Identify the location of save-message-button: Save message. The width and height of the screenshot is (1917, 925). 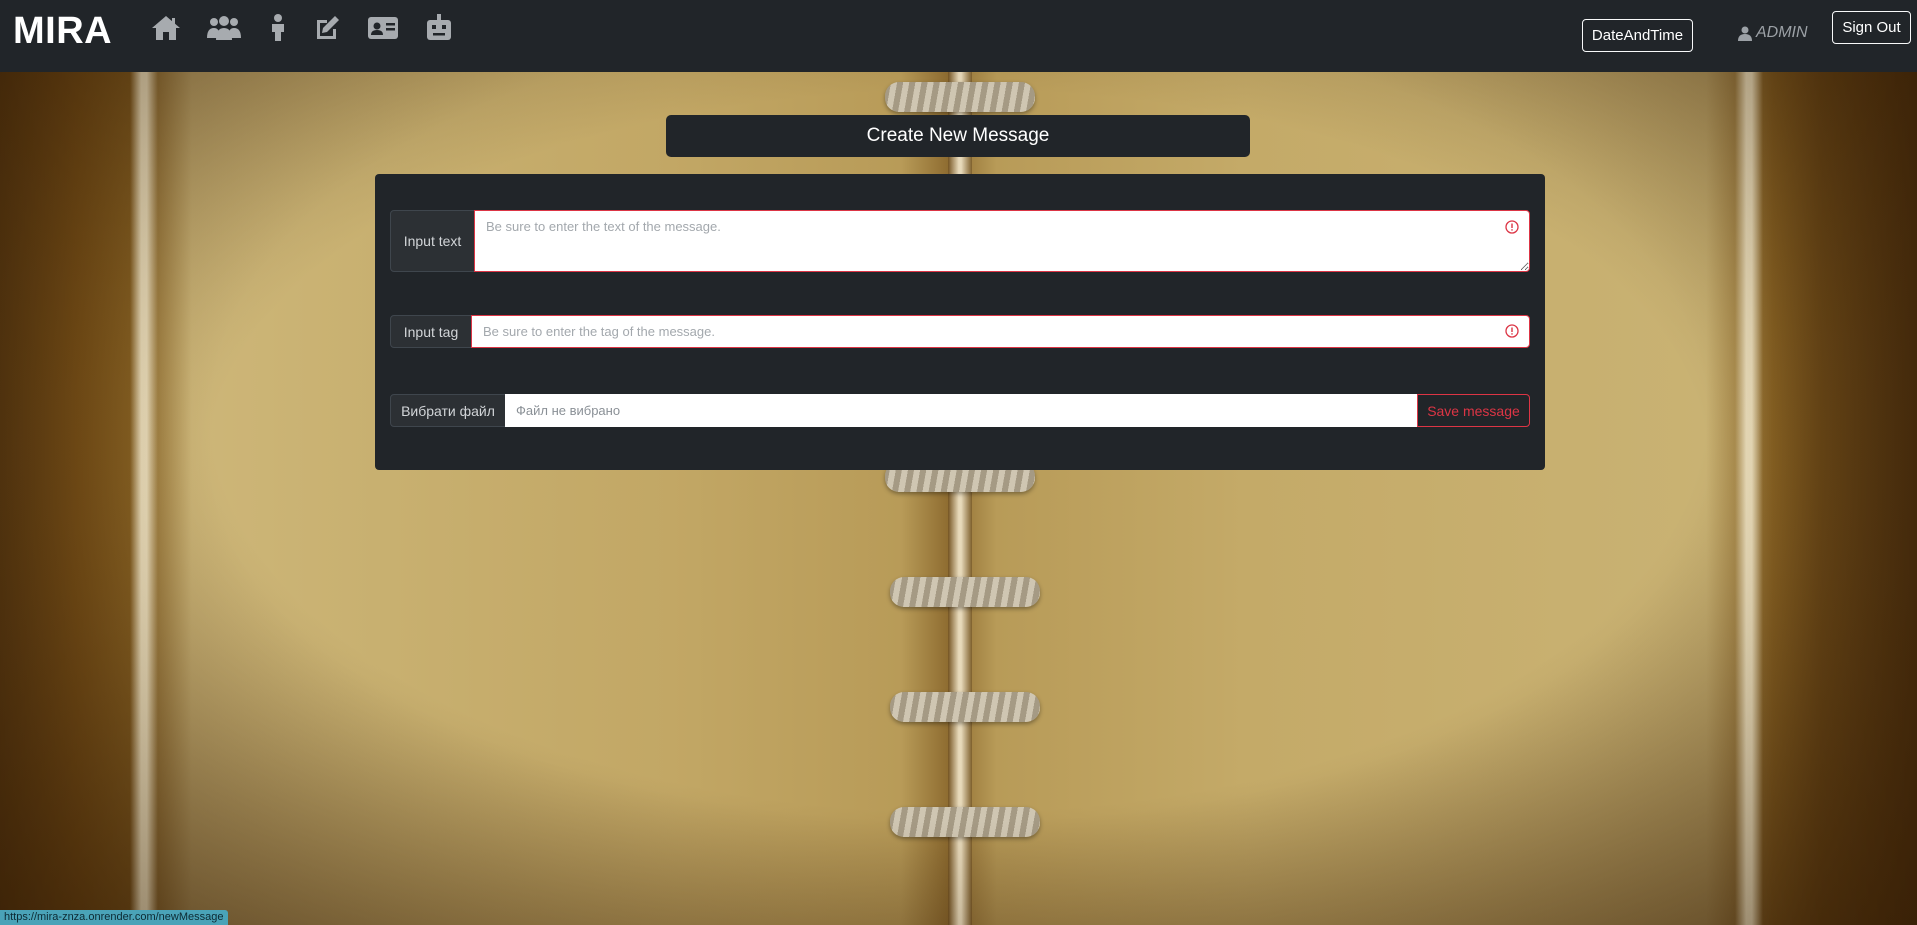
(1473, 410).